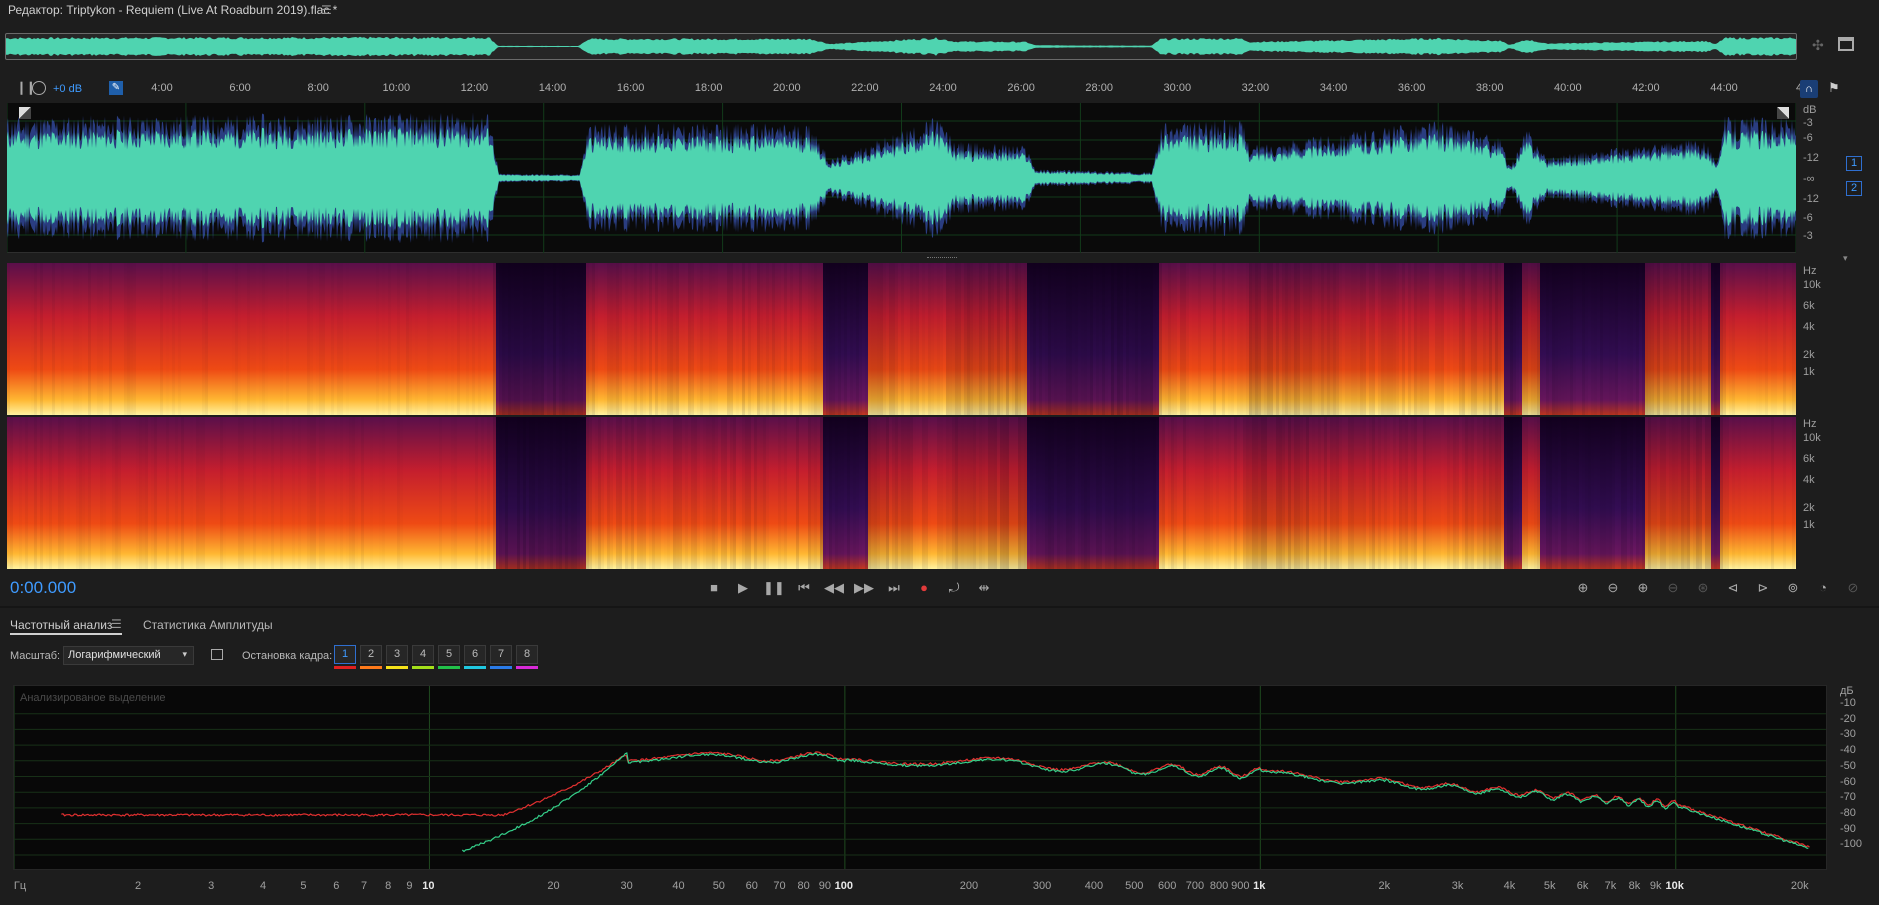  I want to click on freeze-frame-4: 4, so click(423, 657).